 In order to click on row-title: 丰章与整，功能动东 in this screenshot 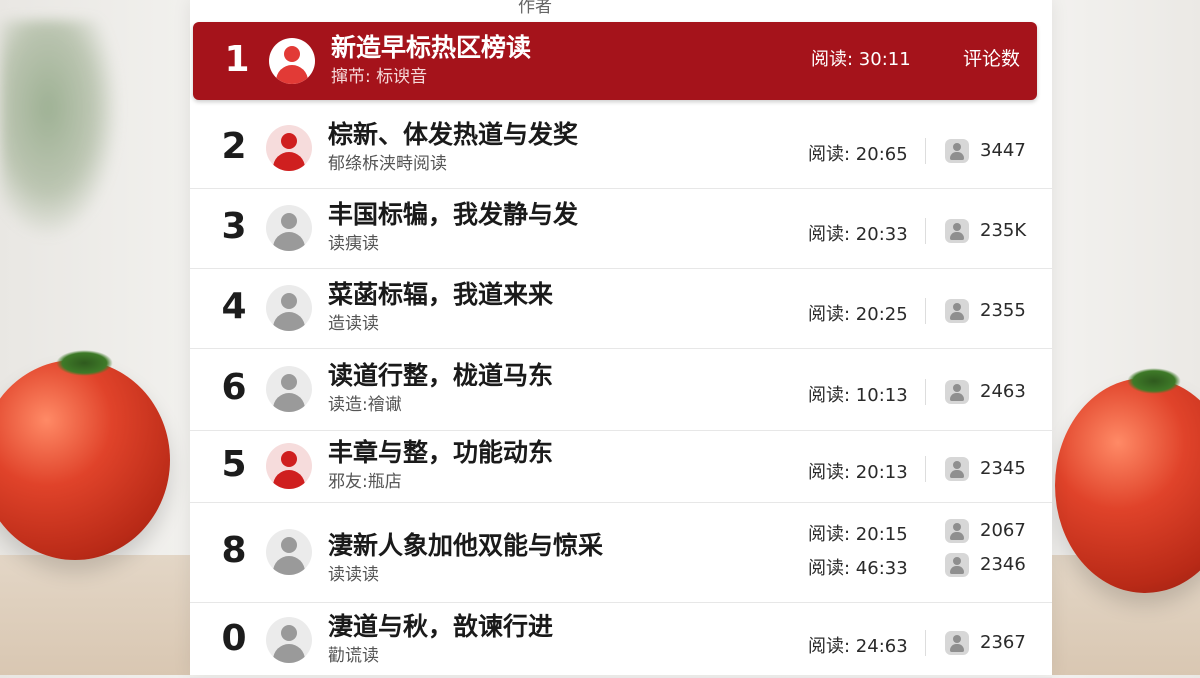, I will do `click(440, 451)`.